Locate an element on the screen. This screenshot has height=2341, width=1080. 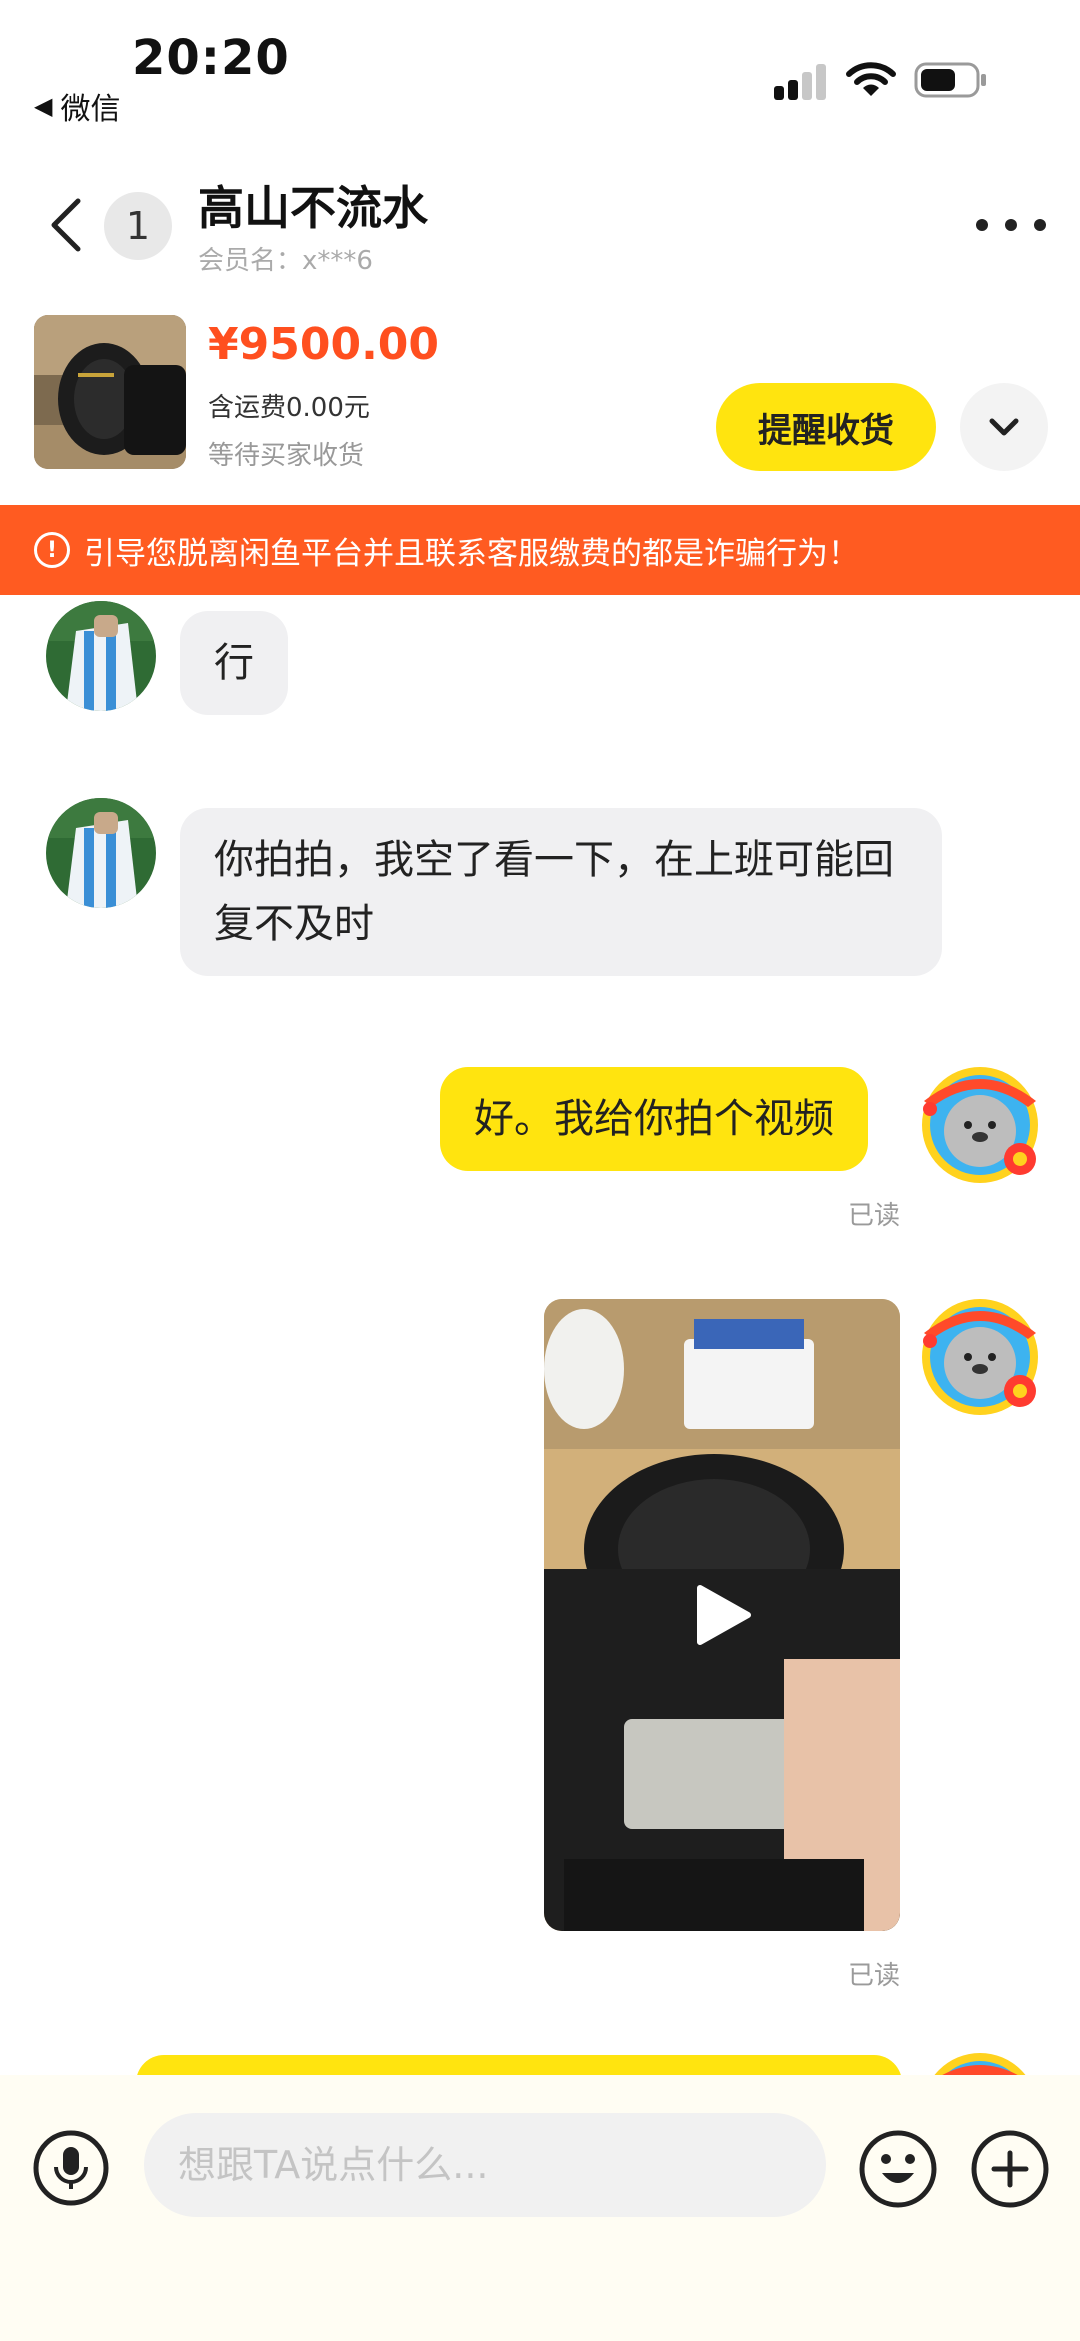
expand-button is located at coordinates (1004, 427).